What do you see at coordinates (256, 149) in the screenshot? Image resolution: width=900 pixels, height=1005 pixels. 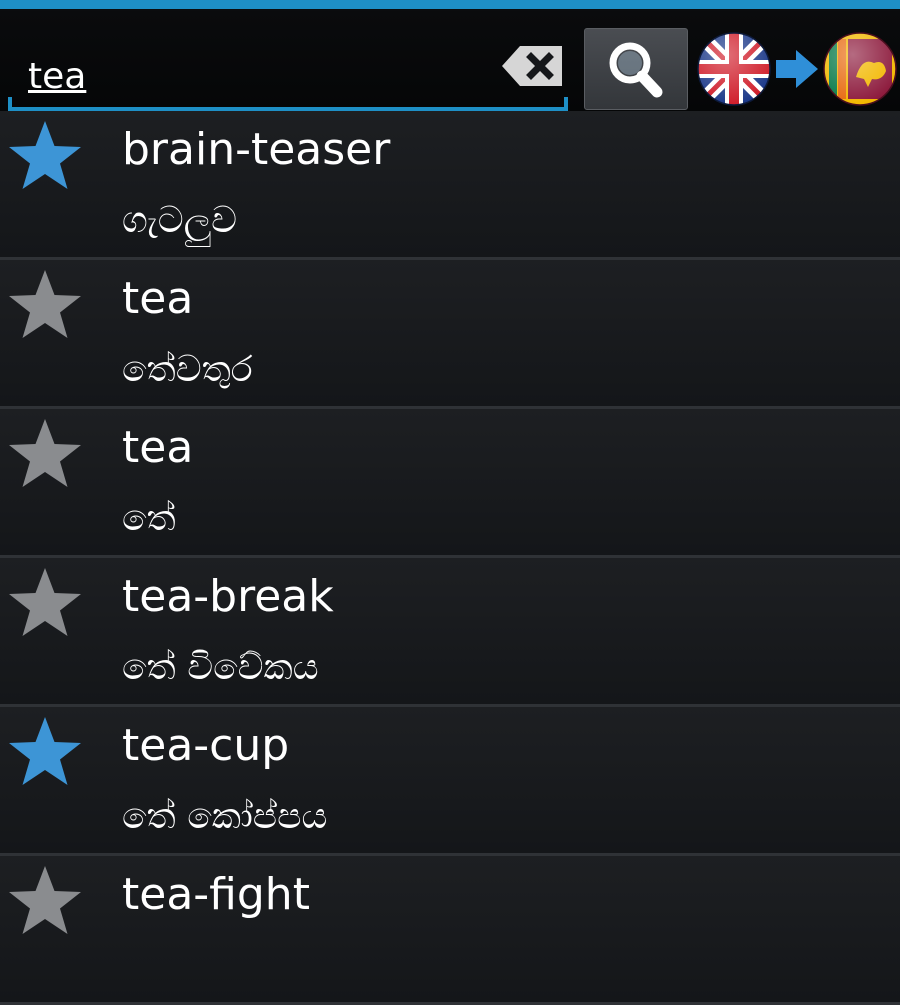 I see `result-word: brain-teaser` at bounding box center [256, 149].